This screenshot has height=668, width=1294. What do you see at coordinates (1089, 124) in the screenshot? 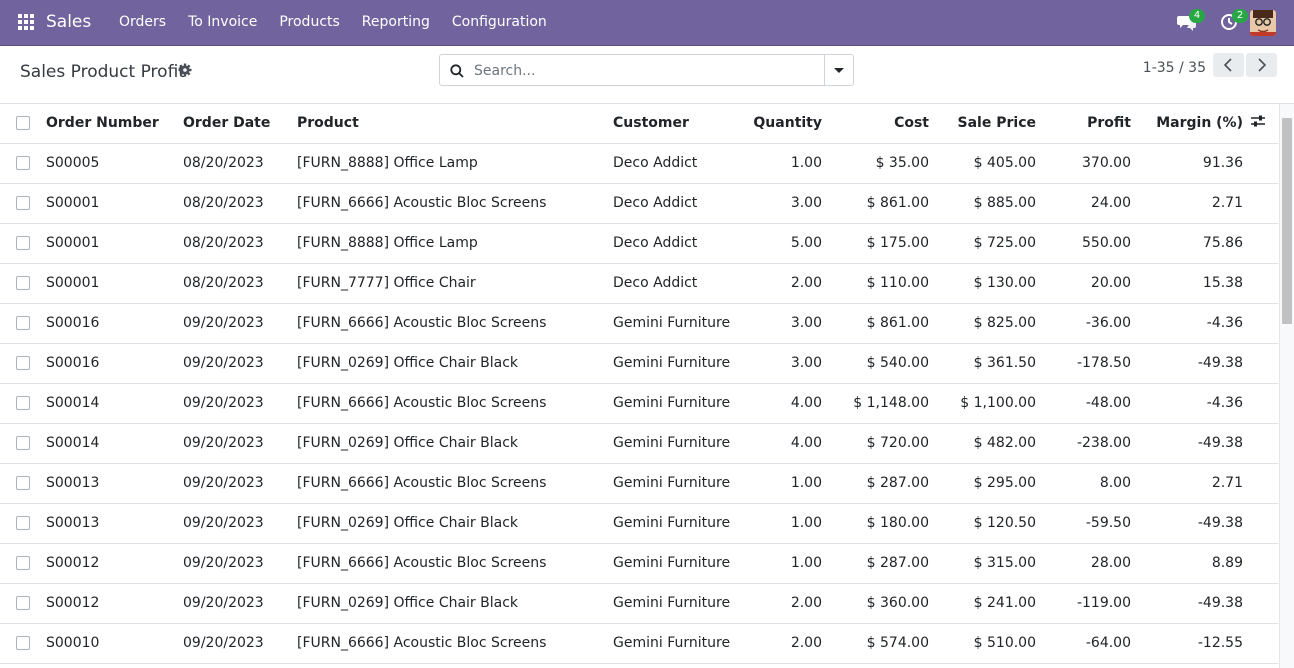
I see `column-profit: Profit` at bounding box center [1089, 124].